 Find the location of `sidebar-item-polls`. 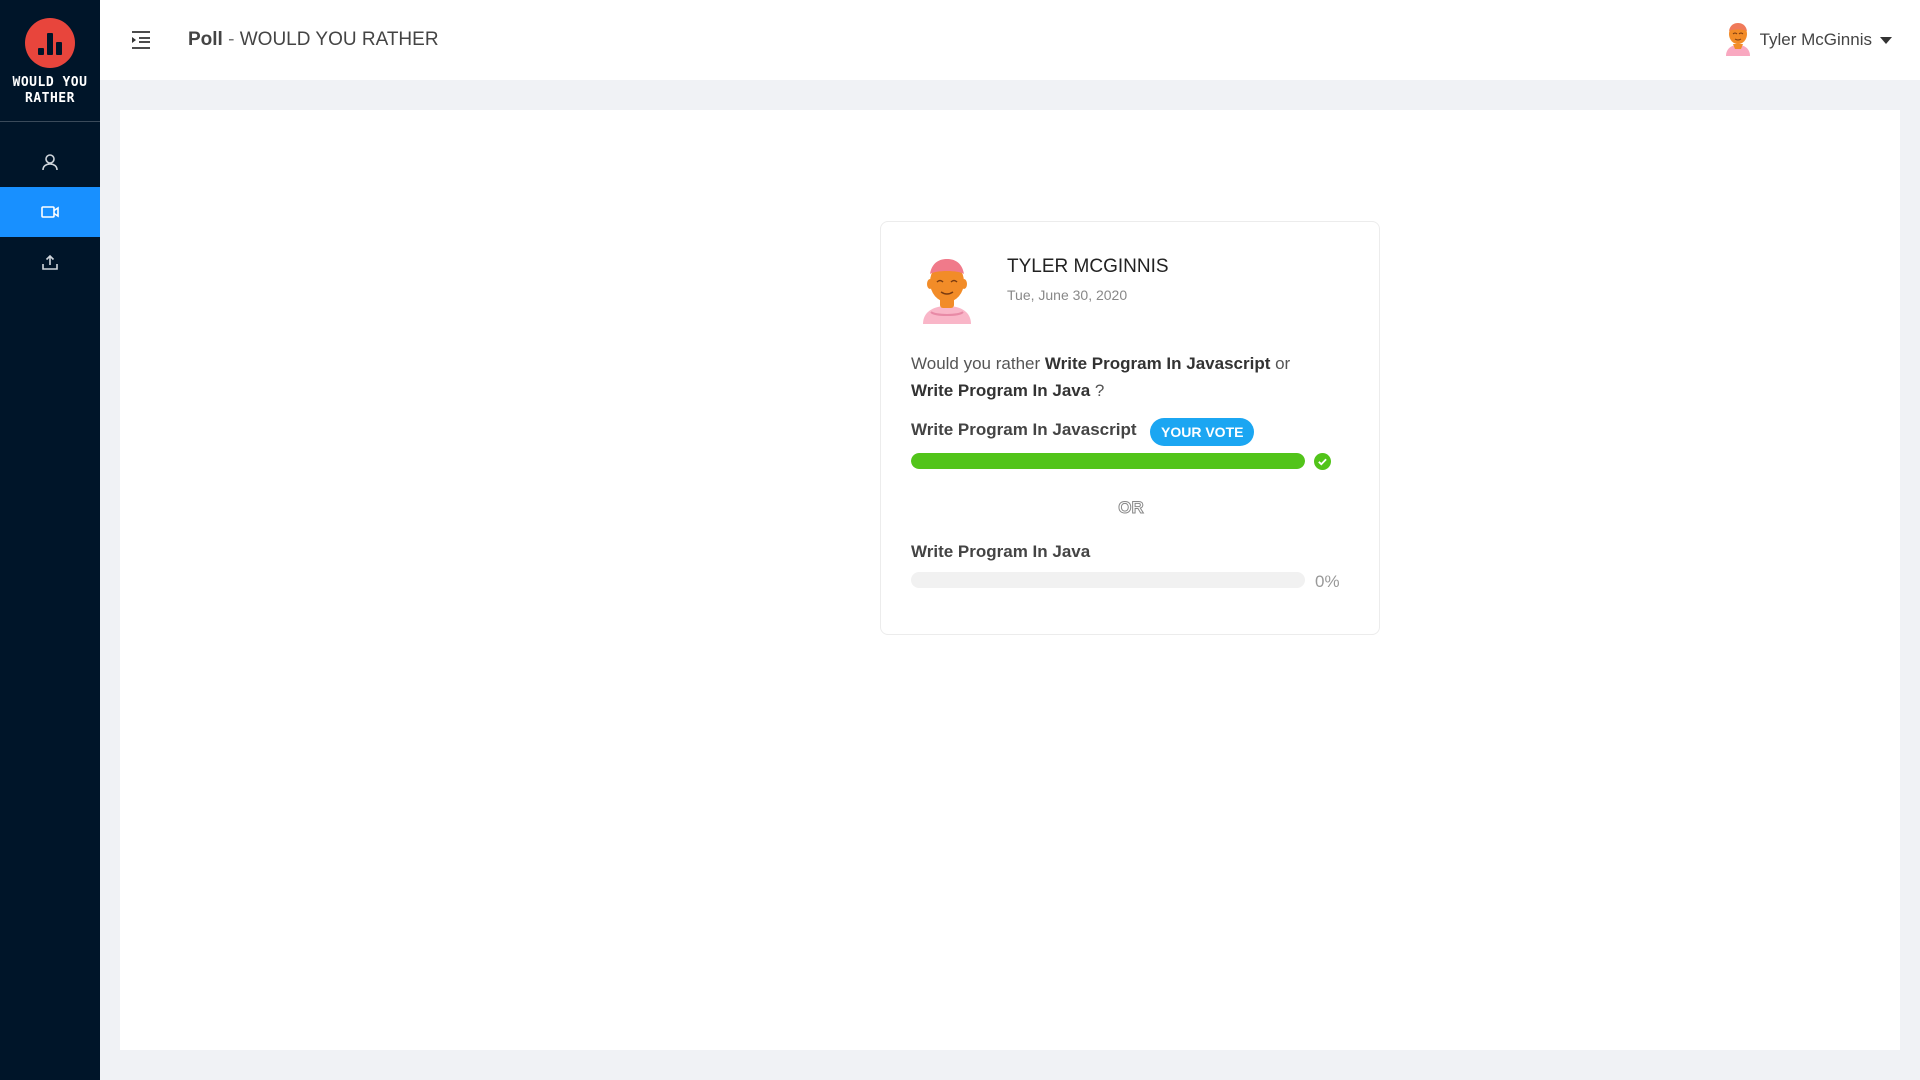

sidebar-item-polls is located at coordinates (50, 212).